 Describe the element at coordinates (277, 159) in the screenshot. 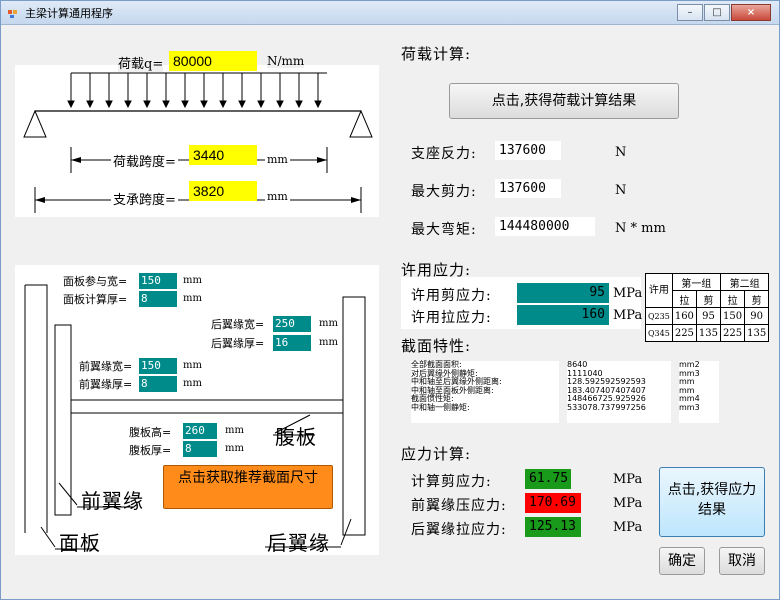

I see `load-span-unit: mm` at that location.